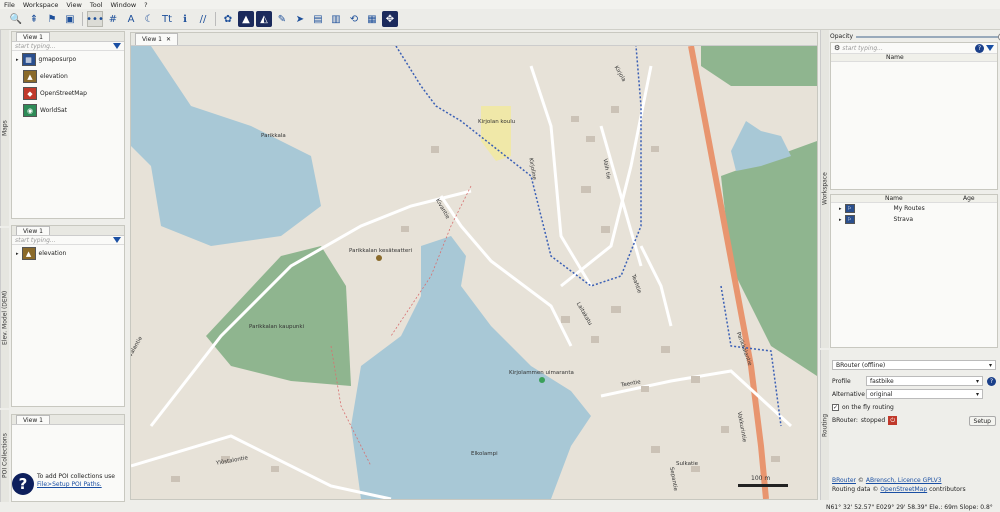 Image resolution: width=1000 pixels, height=512 pixels. I want to click on elevation-panel: View 1 start typing... ▸ ▲ elevation, so click(68, 316).